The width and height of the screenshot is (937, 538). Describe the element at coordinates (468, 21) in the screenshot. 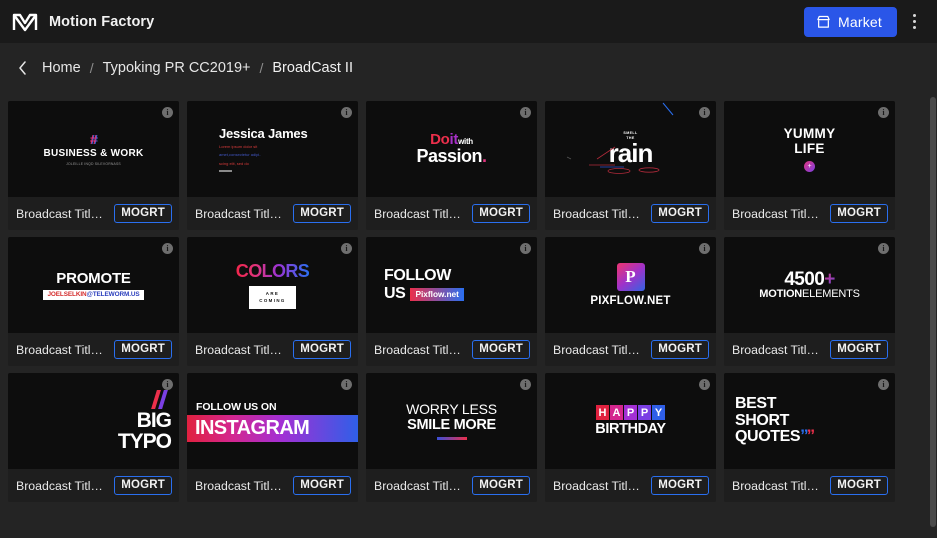

I see `title-bar: Motion Factory Market` at that location.